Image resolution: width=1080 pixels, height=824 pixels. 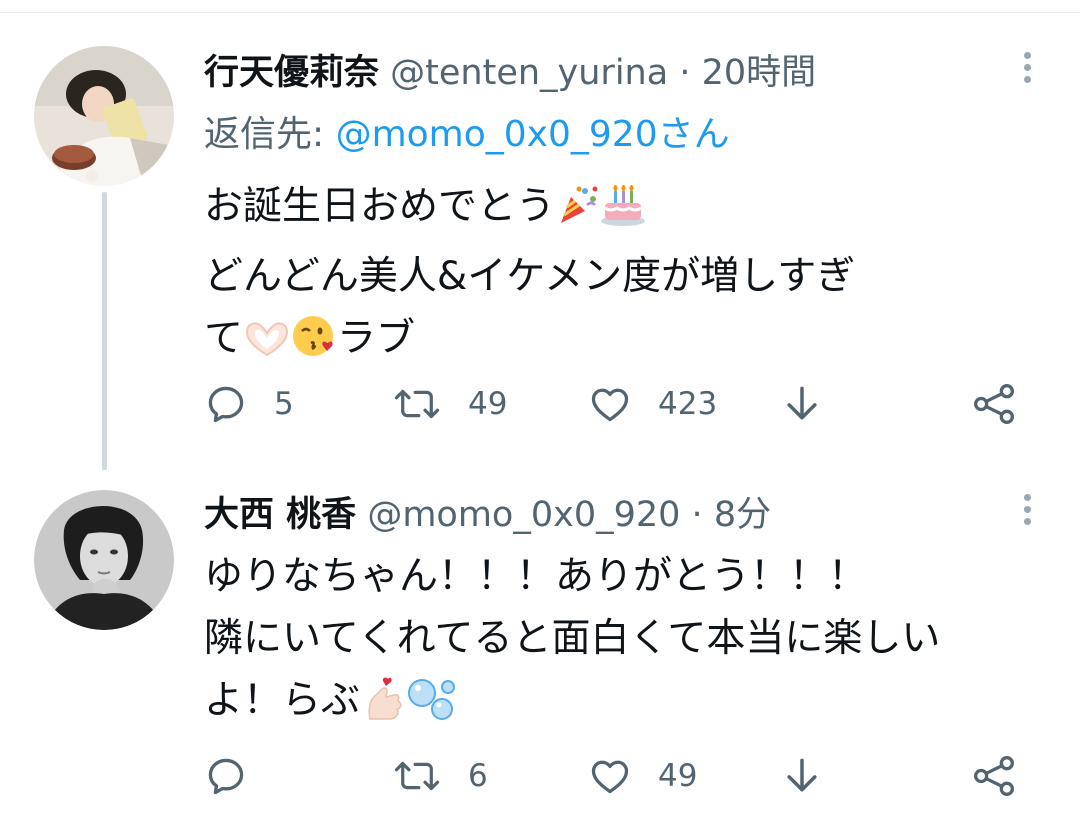 I want to click on reply-count: 5, so click(x=284, y=404).